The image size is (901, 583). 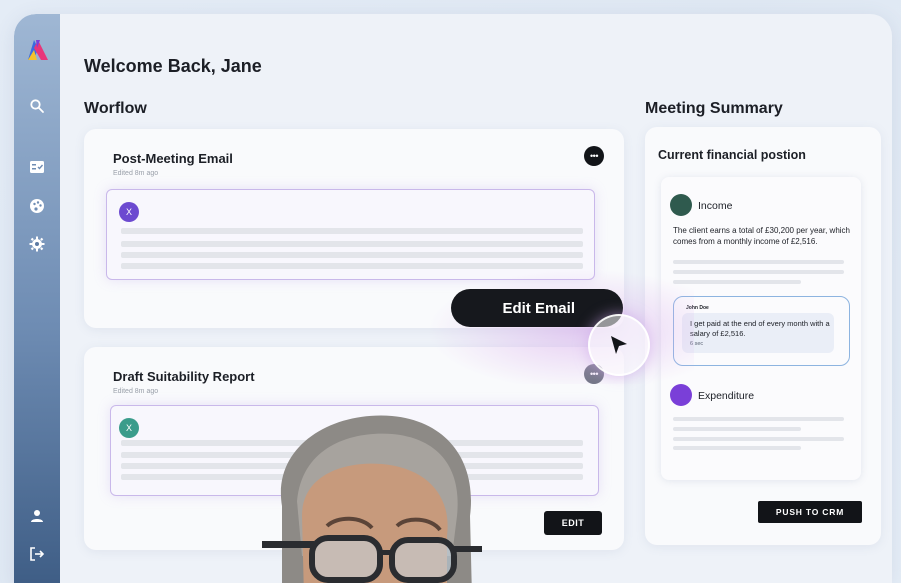 I want to click on brand-logo, so click(x=38, y=50).